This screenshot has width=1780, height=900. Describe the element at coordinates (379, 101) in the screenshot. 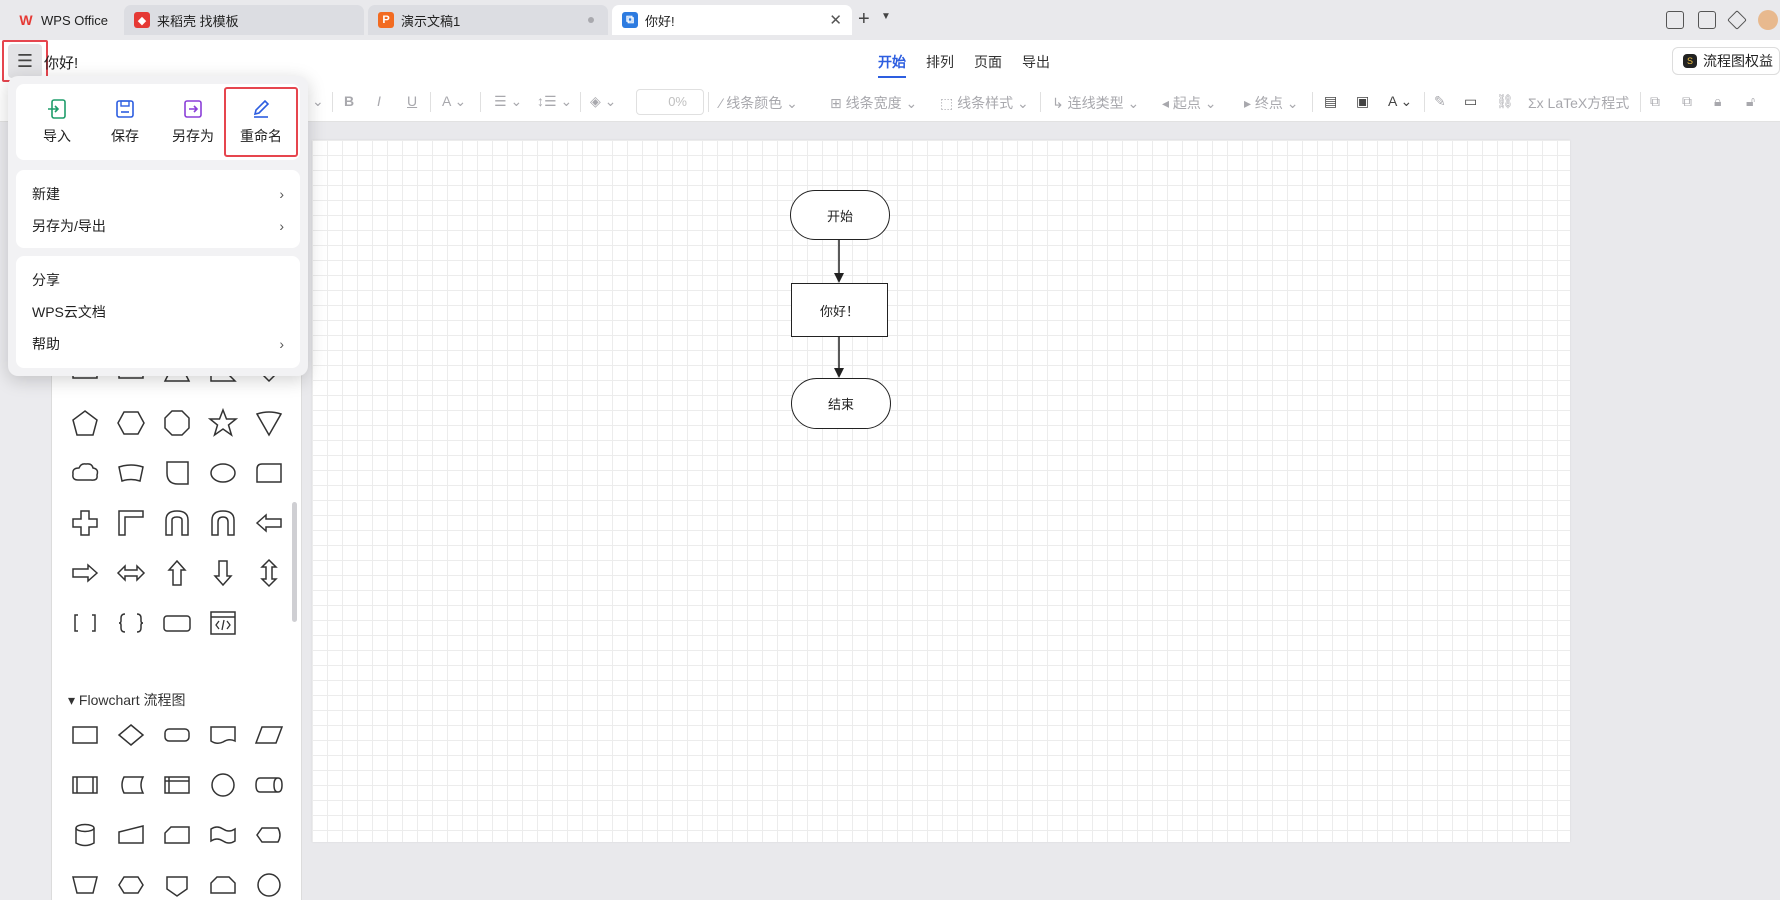

I see `italic-icon: I` at that location.